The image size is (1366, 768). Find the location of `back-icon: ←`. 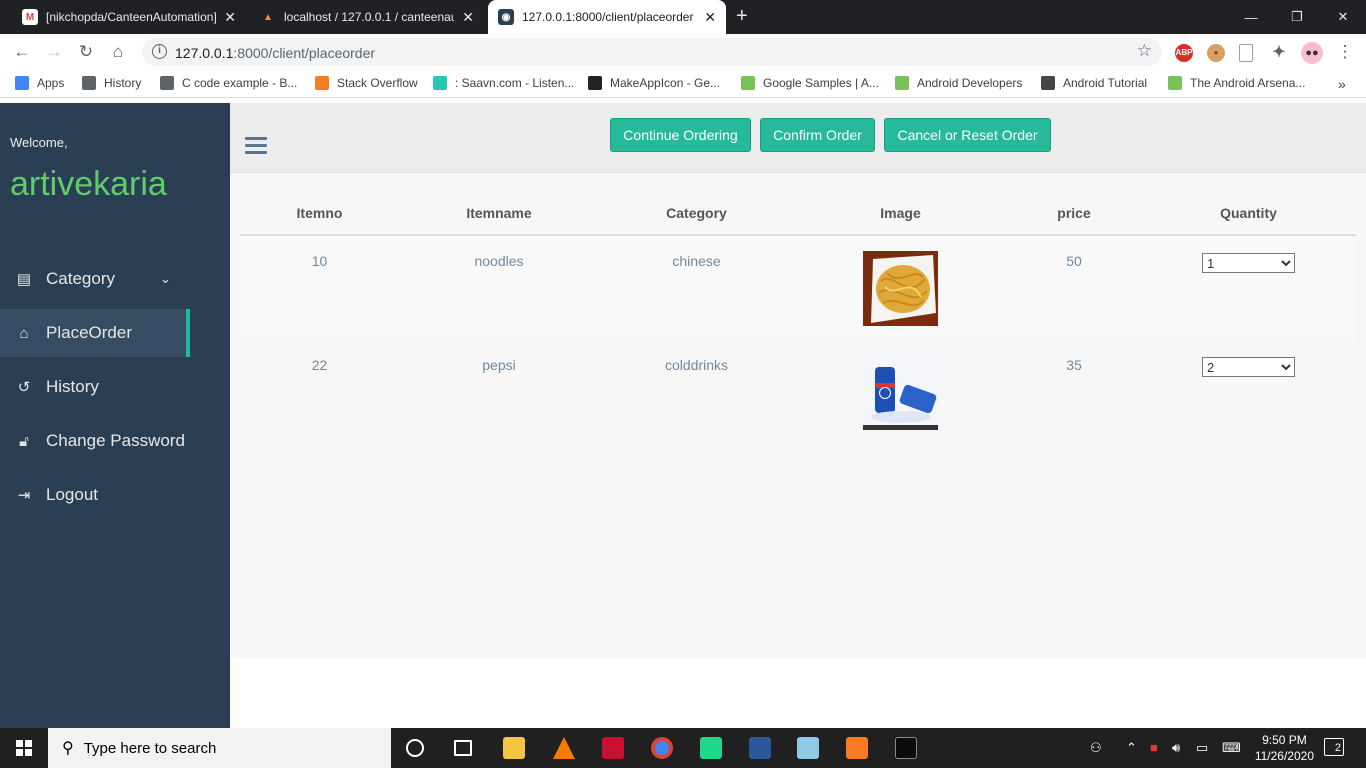

back-icon: ← is located at coordinates (22, 52).